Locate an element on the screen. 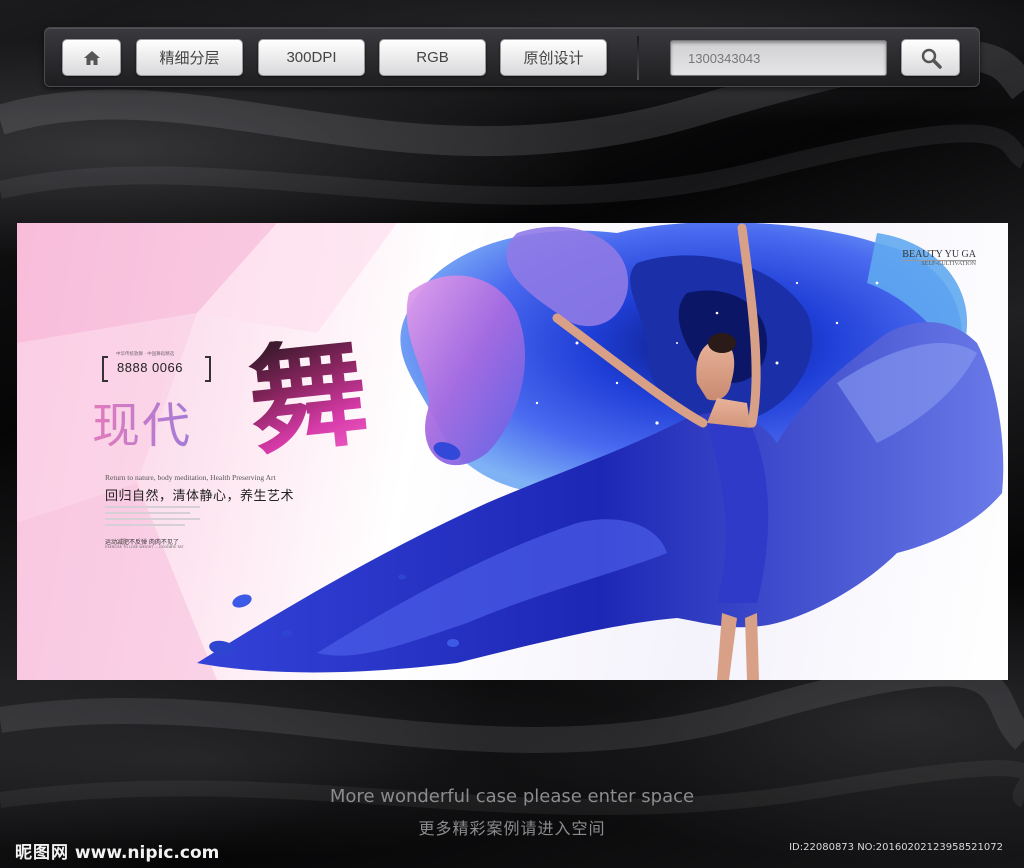 Image resolution: width=1024 pixels, height=868 pixels. footer-chinese: 更多精彩案例请进入空间 is located at coordinates (512, 828).